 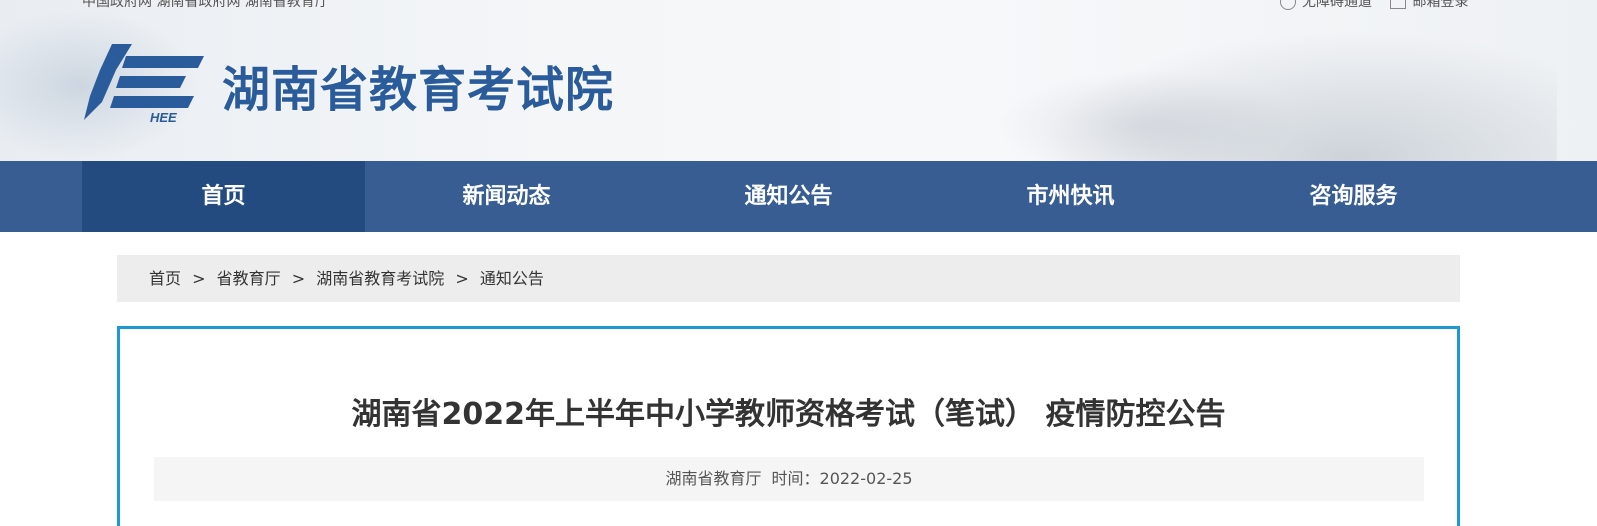 What do you see at coordinates (163, 117) in the screenshot?
I see `logo-text: HEE` at bounding box center [163, 117].